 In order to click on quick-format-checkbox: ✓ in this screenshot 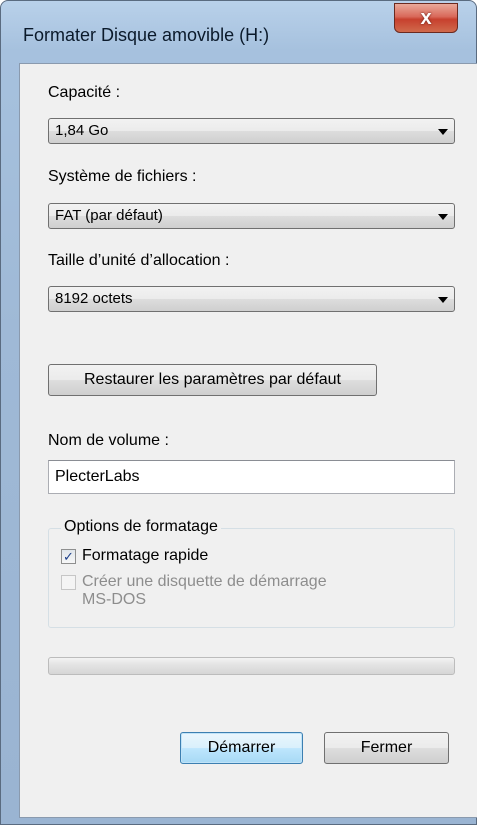, I will do `click(68, 556)`.